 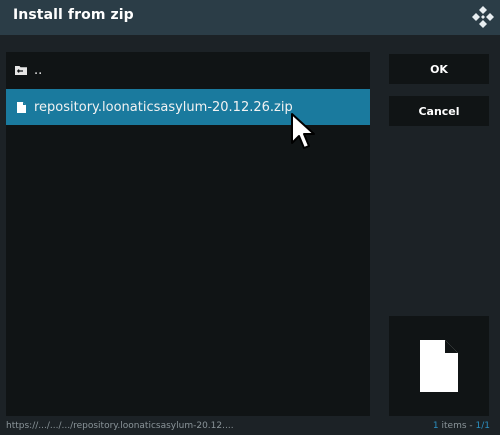 I want to click on page-indicator: 1/1, so click(x=482, y=426).